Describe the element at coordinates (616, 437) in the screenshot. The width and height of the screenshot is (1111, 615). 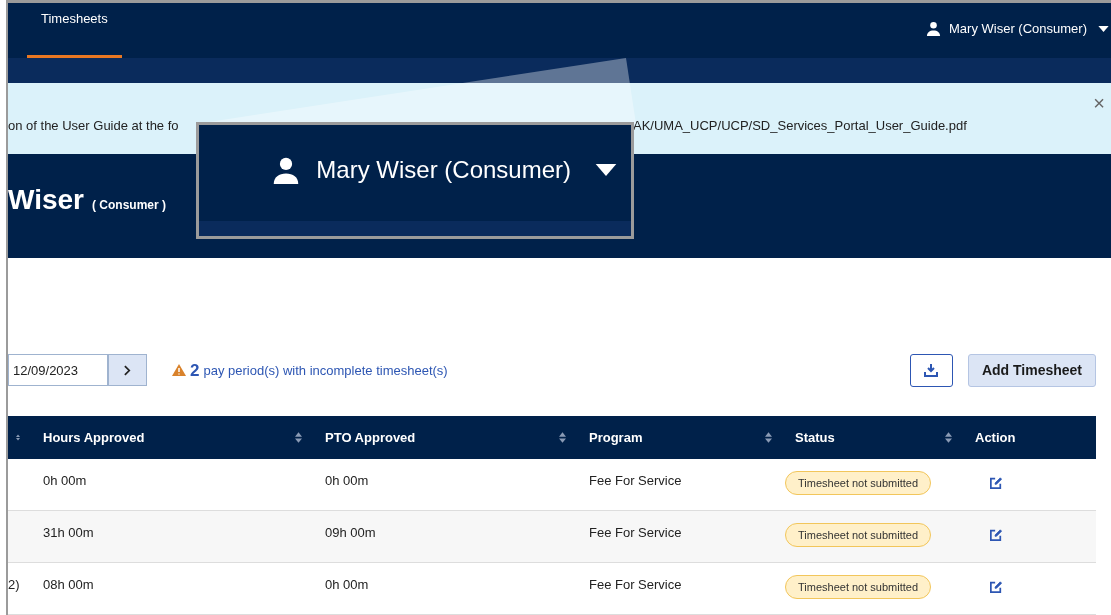
I see `column-header: Program` at that location.